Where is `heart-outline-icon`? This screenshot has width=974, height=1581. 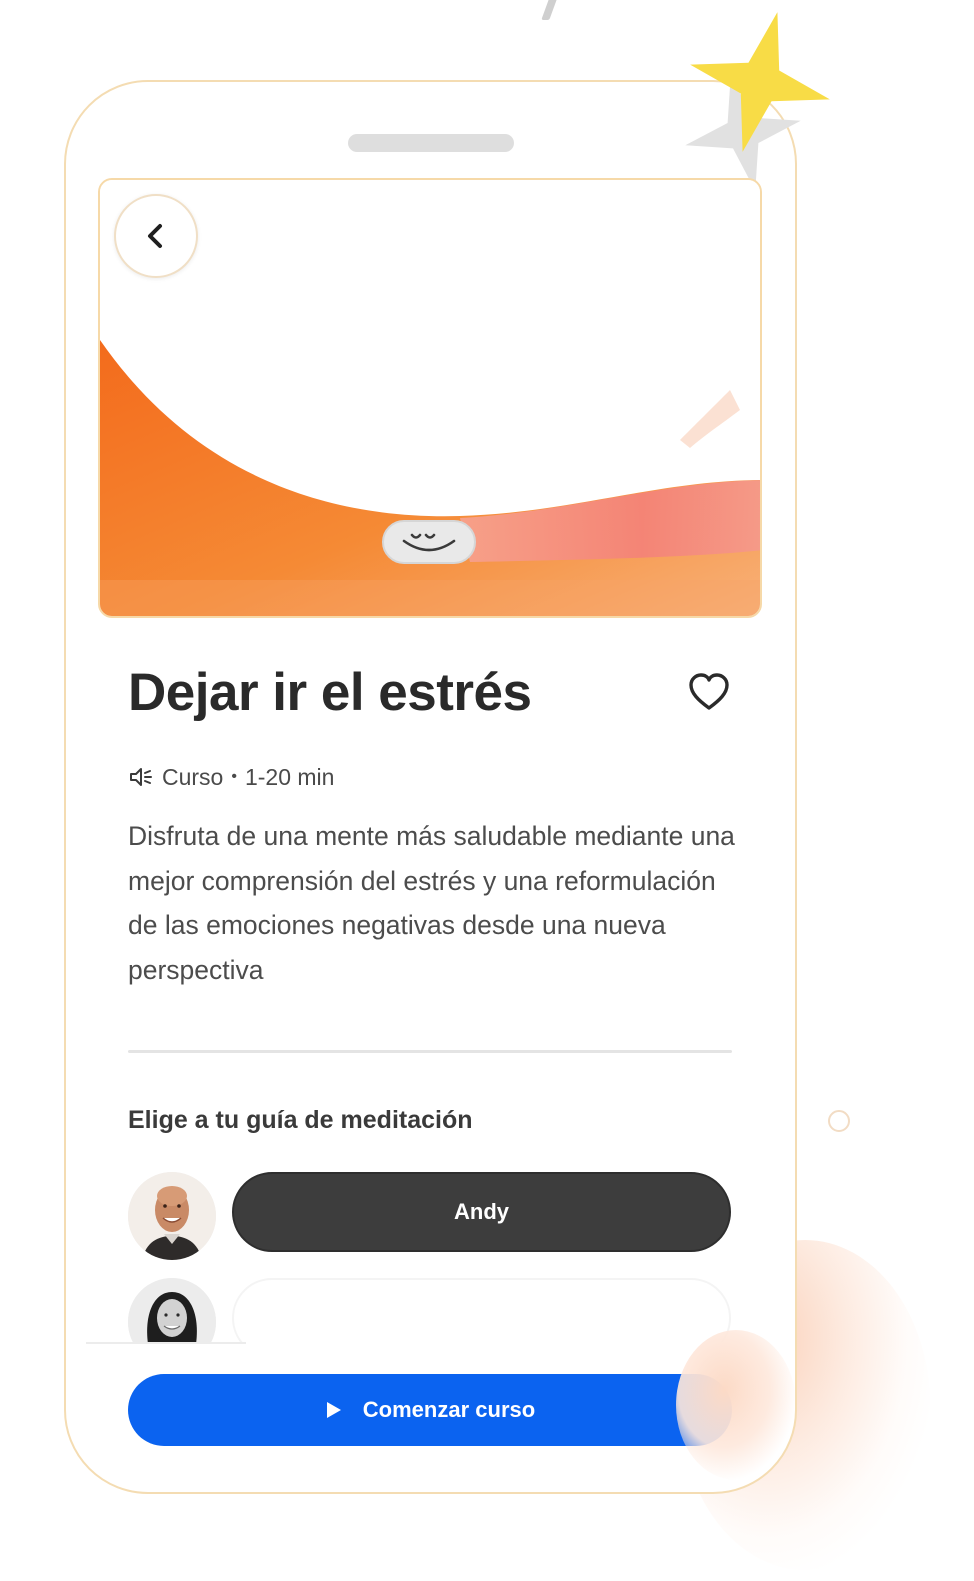 heart-outline-icon is located at coordinates (709, 691).